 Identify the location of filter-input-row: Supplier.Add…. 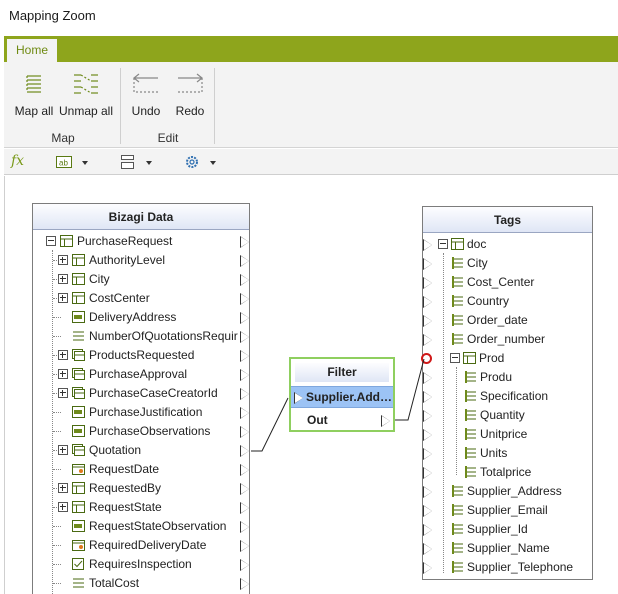
(342, 397).